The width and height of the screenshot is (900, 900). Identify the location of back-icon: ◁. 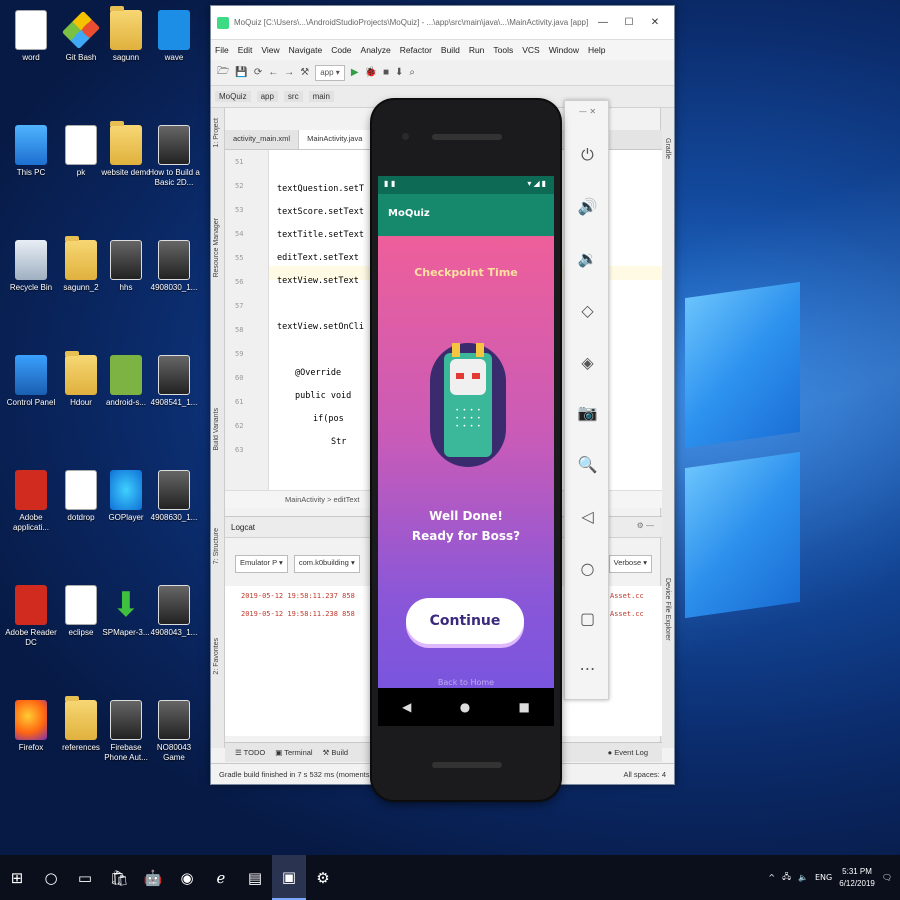
(587, 516).